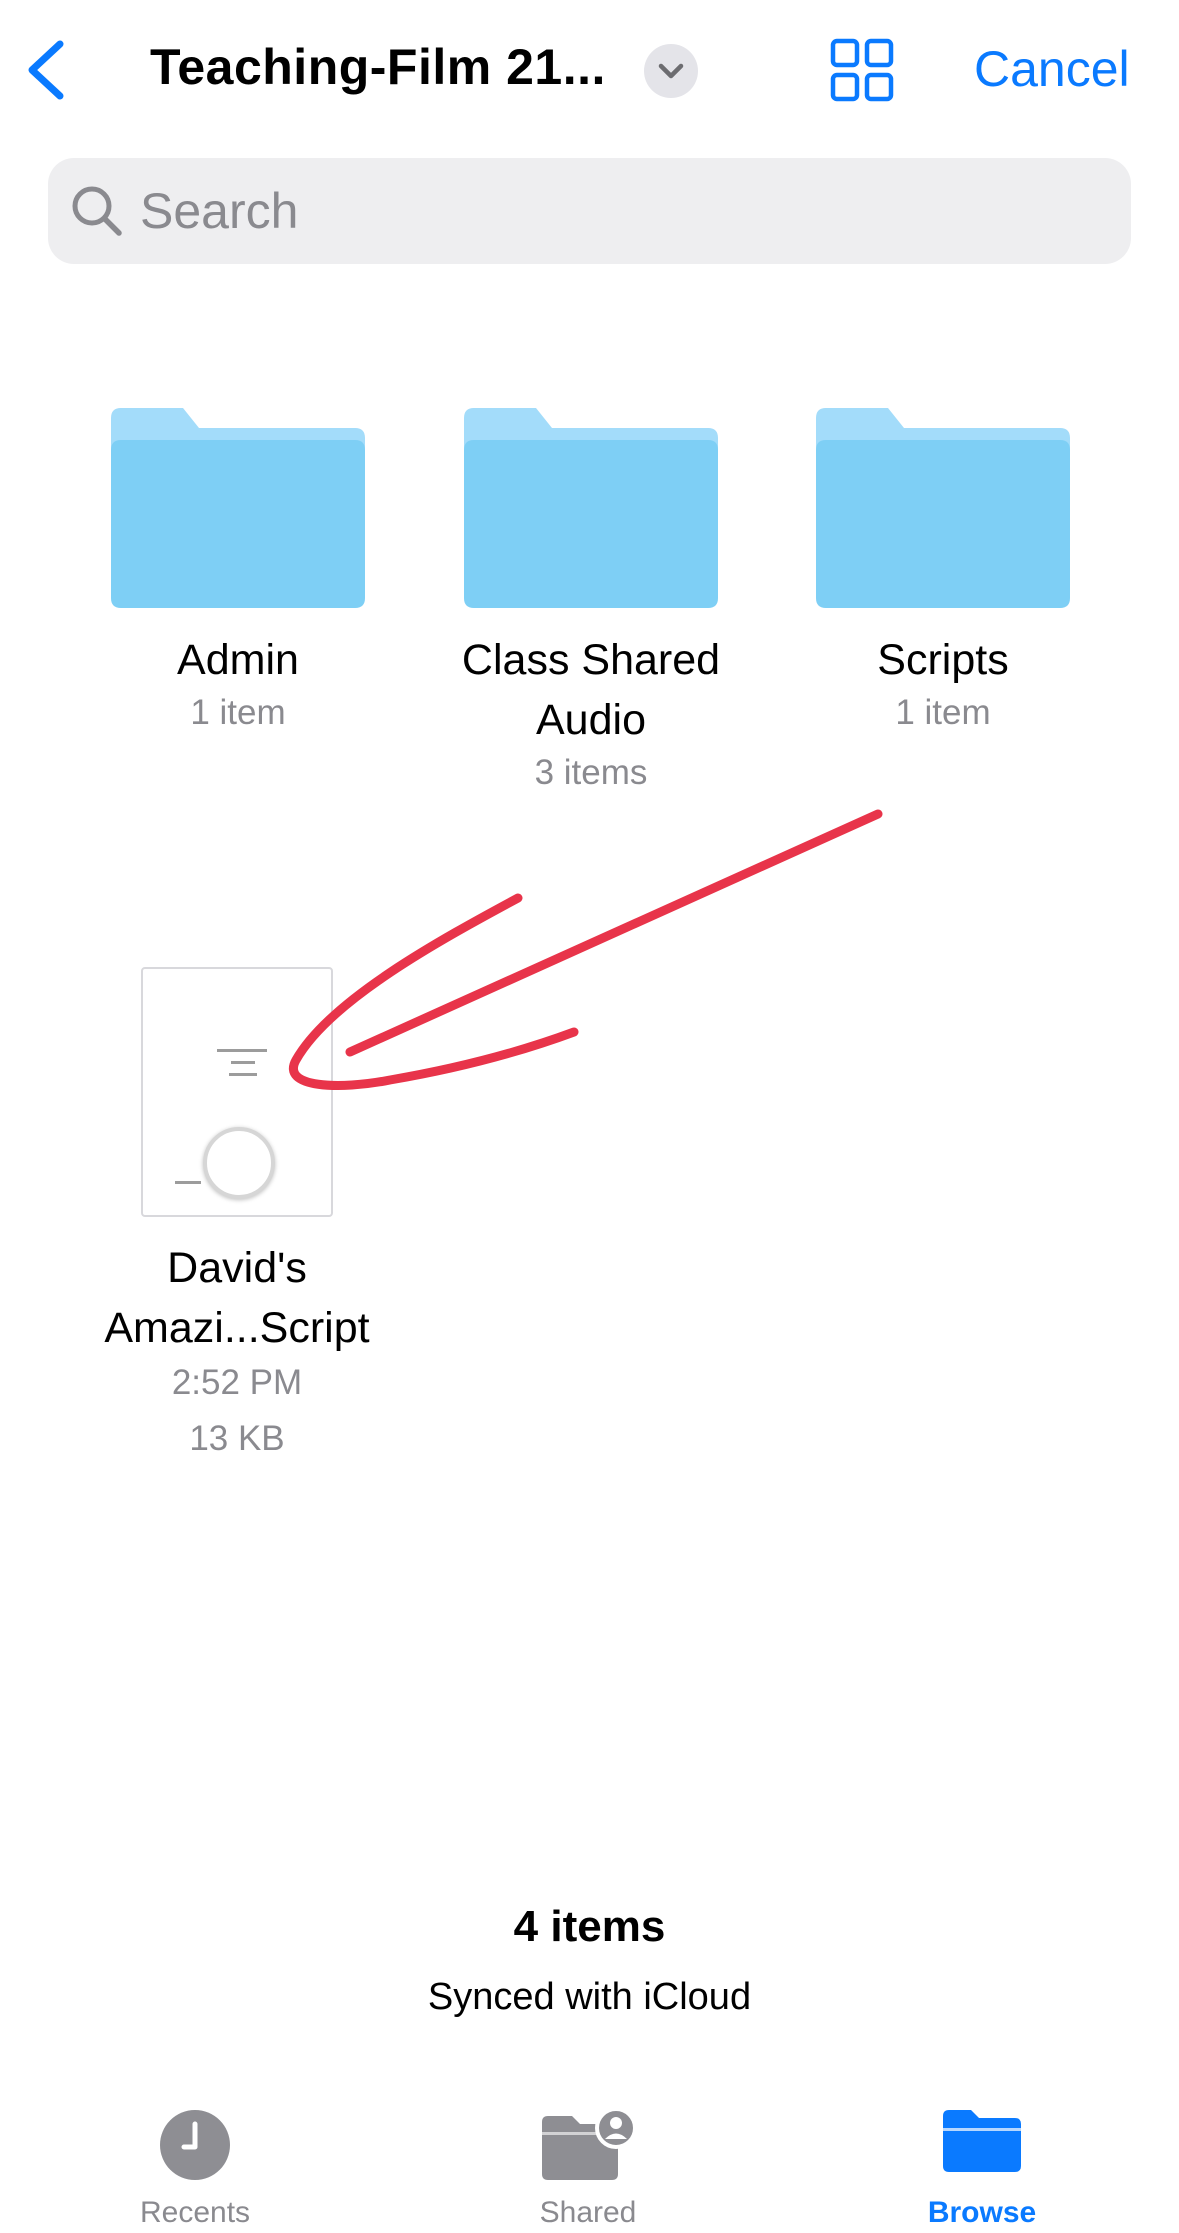 The height and width of the screenshot is (2233, 1179). What do you see at coordinates (237, 1092) in the screenshot?
I see `document-thumbnail` at bounding box center [237, 1092].